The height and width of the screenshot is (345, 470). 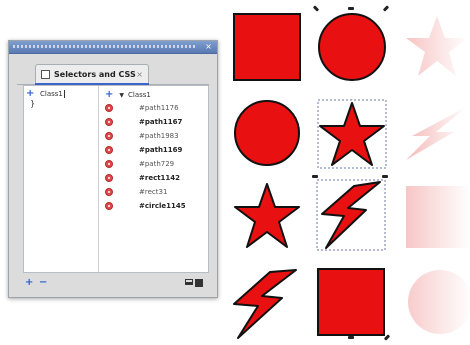 I want to click on remove-button: −, so click(x=43, y=283).